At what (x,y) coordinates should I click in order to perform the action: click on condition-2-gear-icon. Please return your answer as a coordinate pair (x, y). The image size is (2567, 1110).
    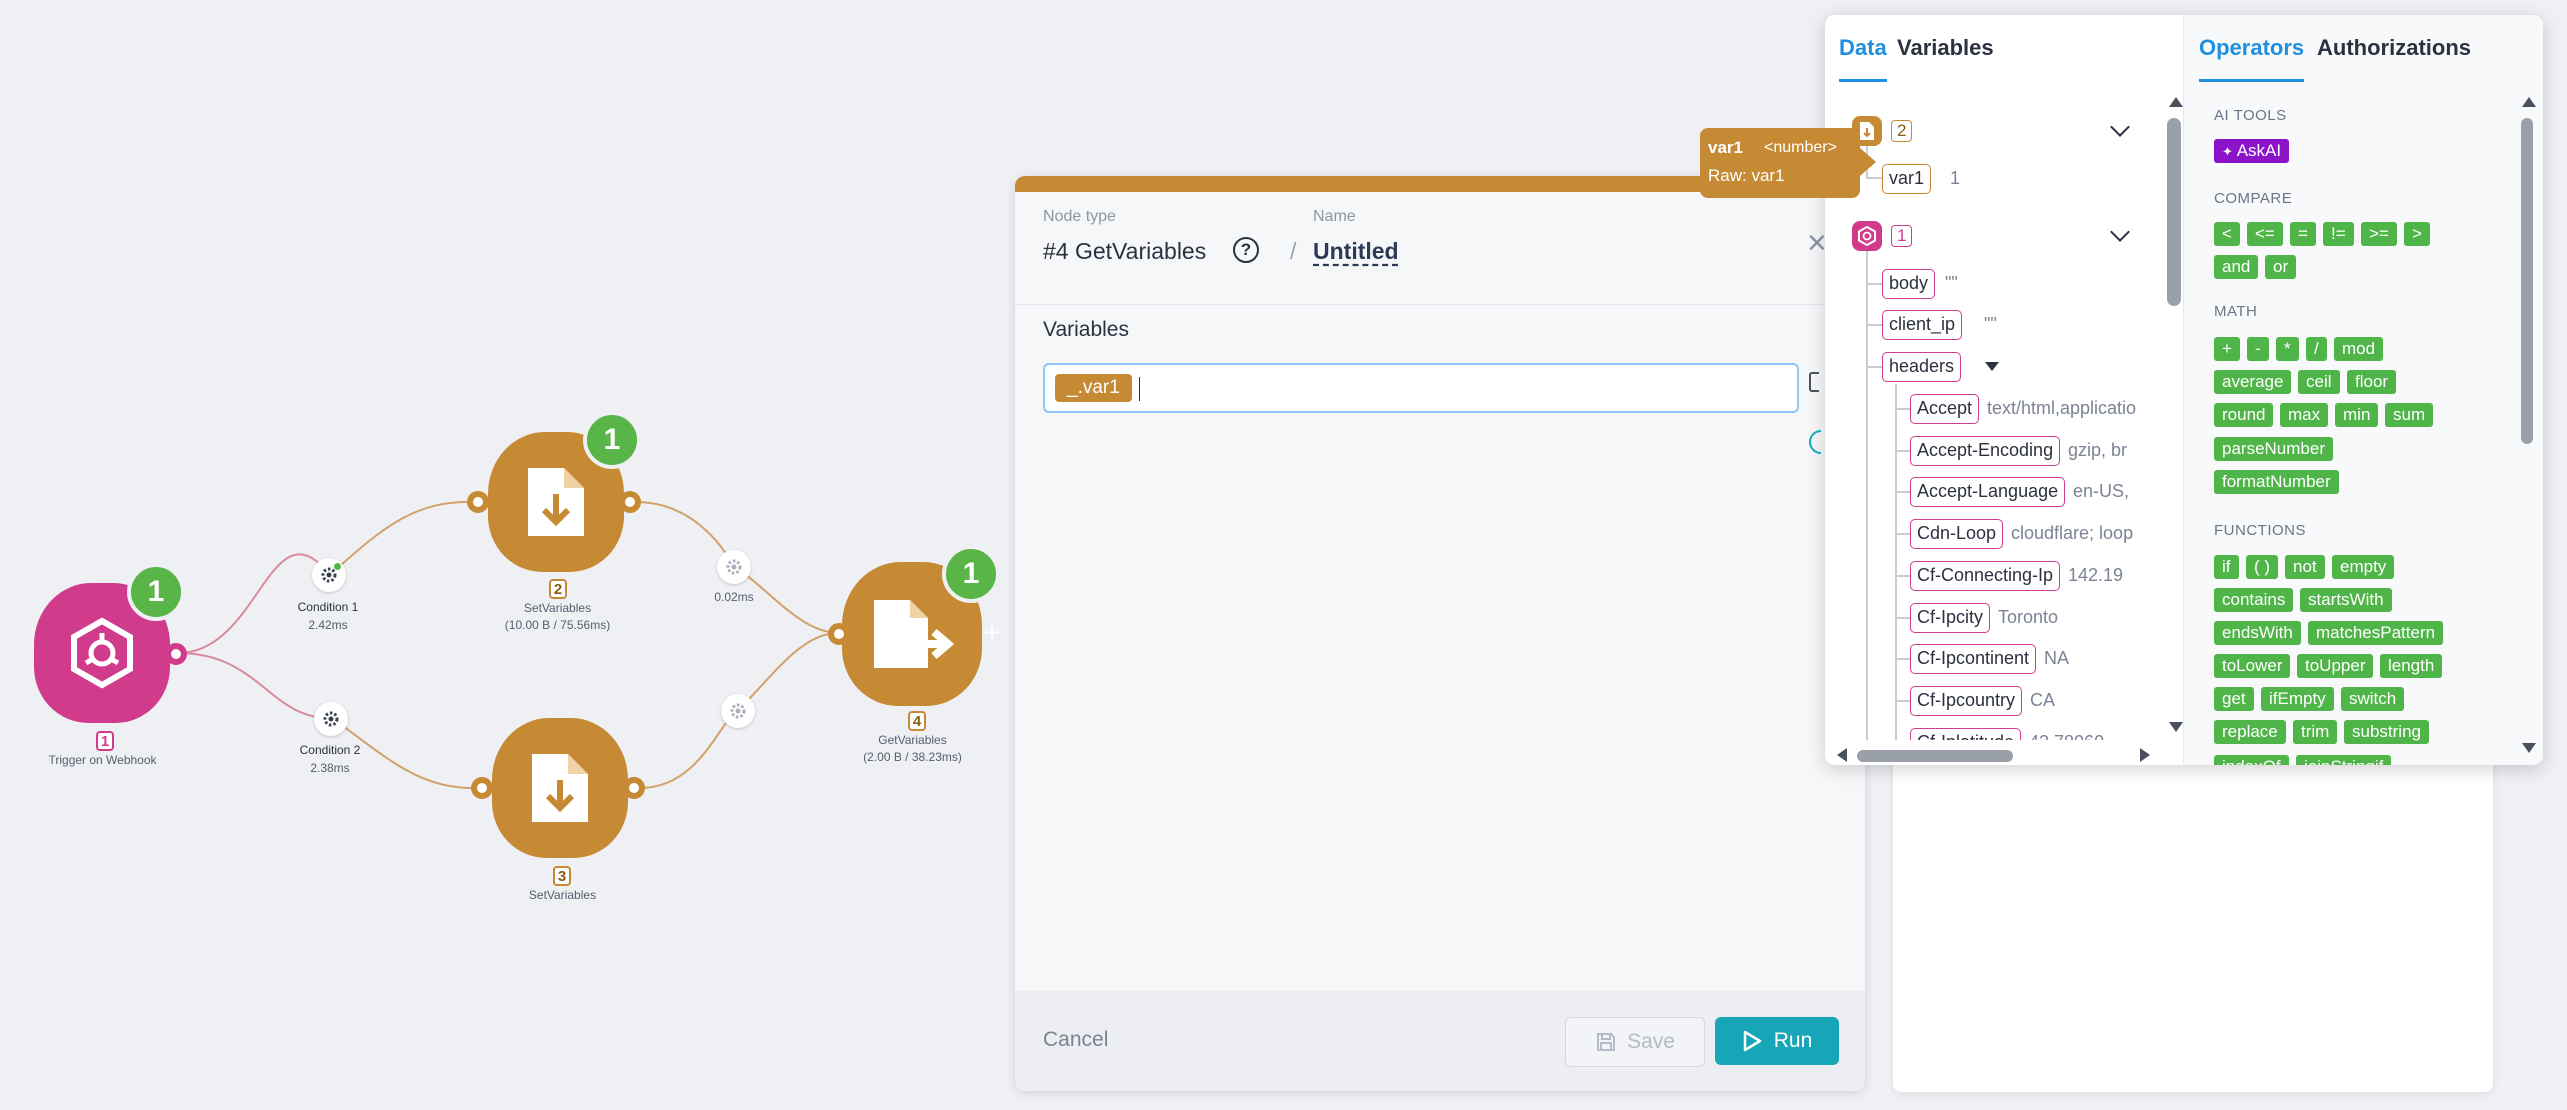
    Looking at the image, I should click on (331, 719).